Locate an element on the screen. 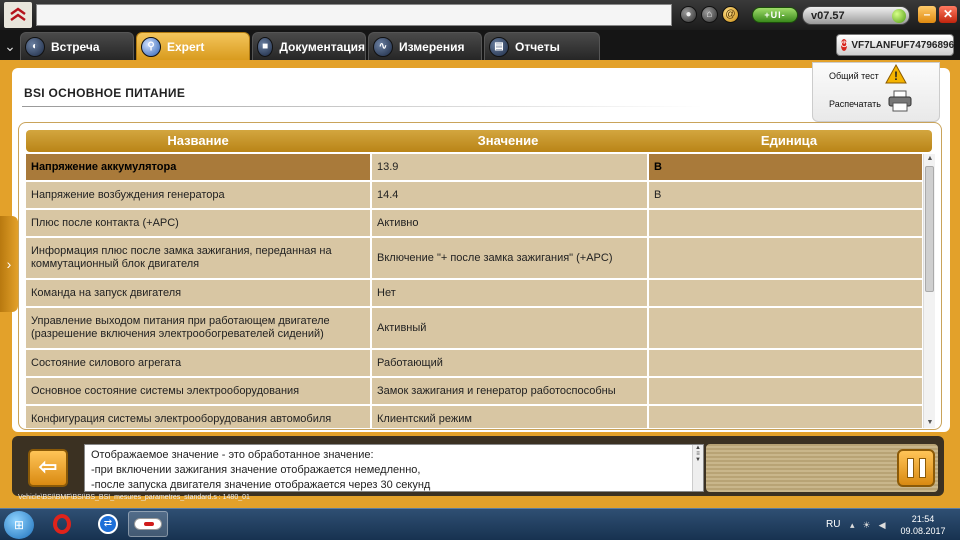  battery-indicator: +UI- is located at coordinates (775, 15).